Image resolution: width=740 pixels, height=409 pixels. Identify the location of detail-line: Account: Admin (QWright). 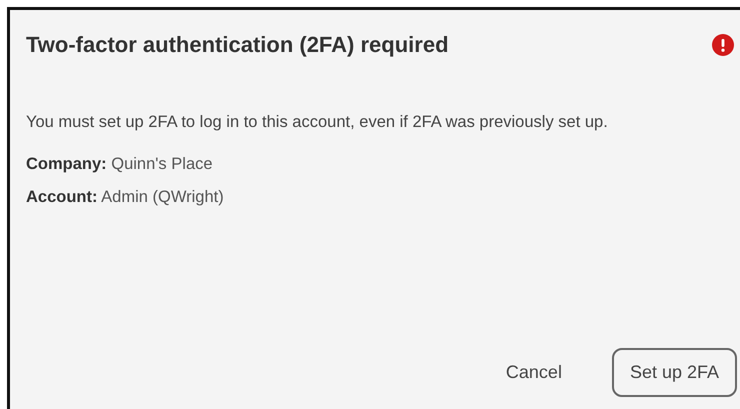
(125, 197).